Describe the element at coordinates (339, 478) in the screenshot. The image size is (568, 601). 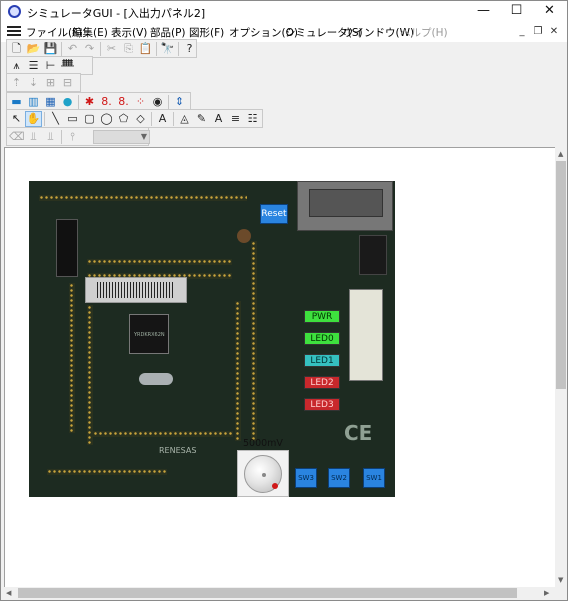
I see `switch-sw2: SW2` at that location.